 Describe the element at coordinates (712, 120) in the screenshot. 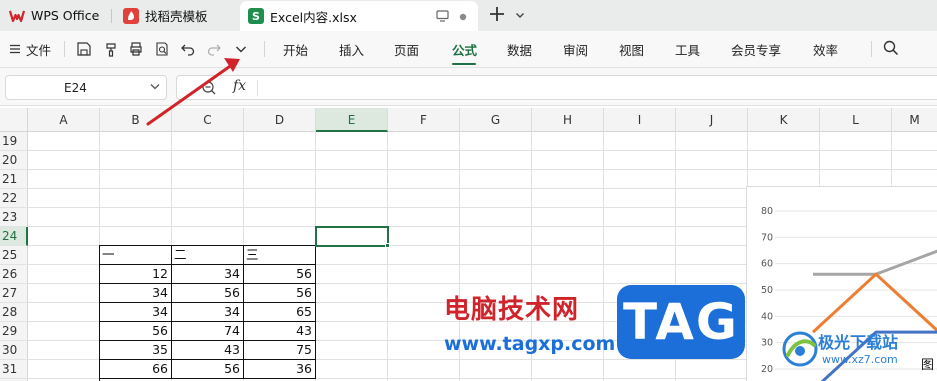

I see `column-header-j: J` at that location.